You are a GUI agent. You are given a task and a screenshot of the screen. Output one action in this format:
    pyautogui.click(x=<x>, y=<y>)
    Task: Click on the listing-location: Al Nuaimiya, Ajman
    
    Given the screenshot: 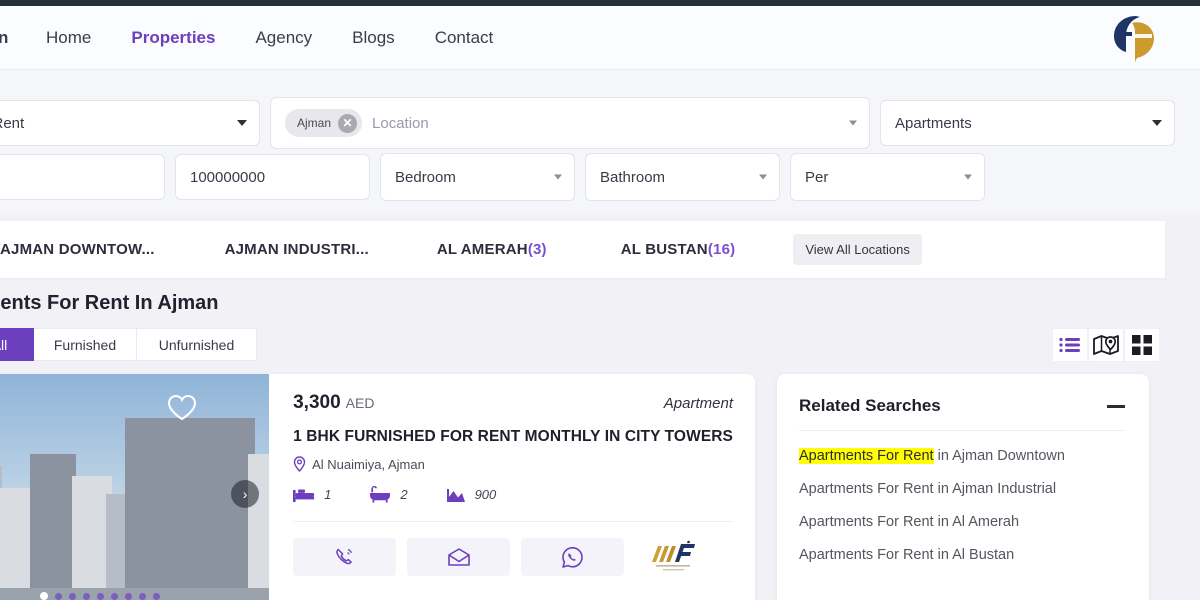 What is the action you would take?
    pyautogui.click(x=513, y=464)
    